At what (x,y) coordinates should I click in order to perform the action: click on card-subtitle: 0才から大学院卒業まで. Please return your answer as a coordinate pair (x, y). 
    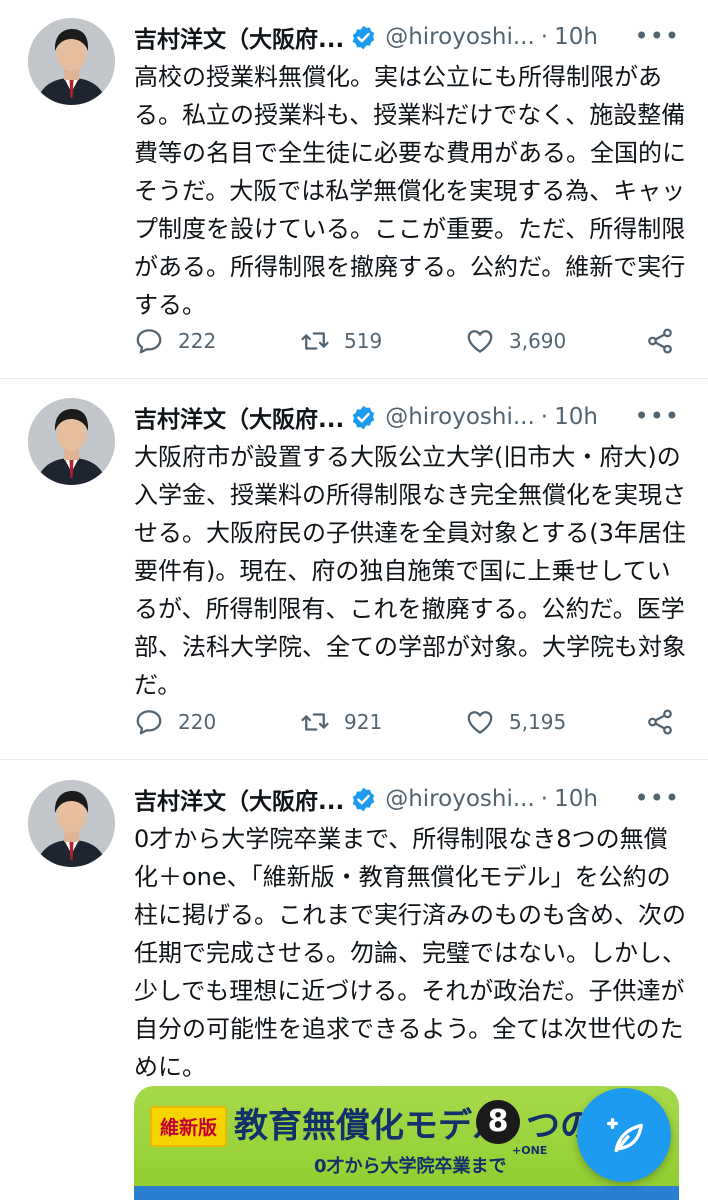
    Looking at the image, I should click on (410, 1166).